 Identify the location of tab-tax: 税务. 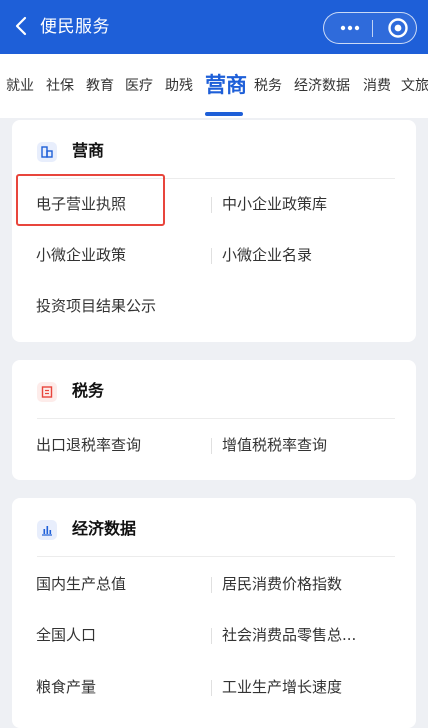
(268, 86).